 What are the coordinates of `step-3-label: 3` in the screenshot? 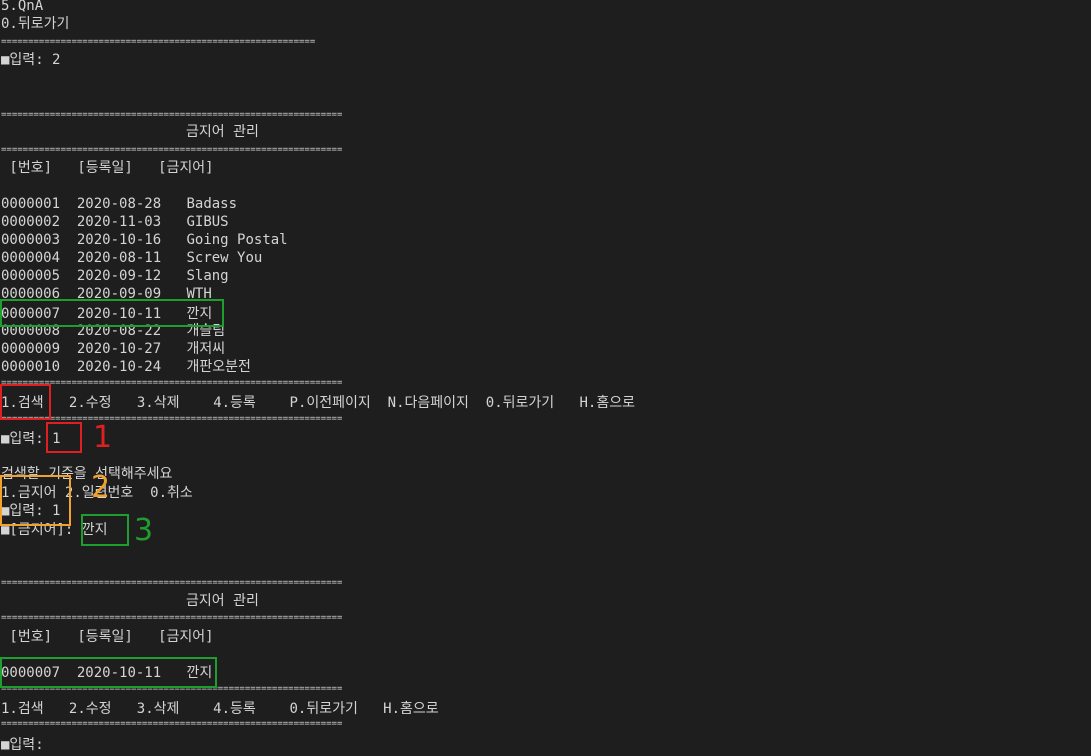 It's located at (144, 530).